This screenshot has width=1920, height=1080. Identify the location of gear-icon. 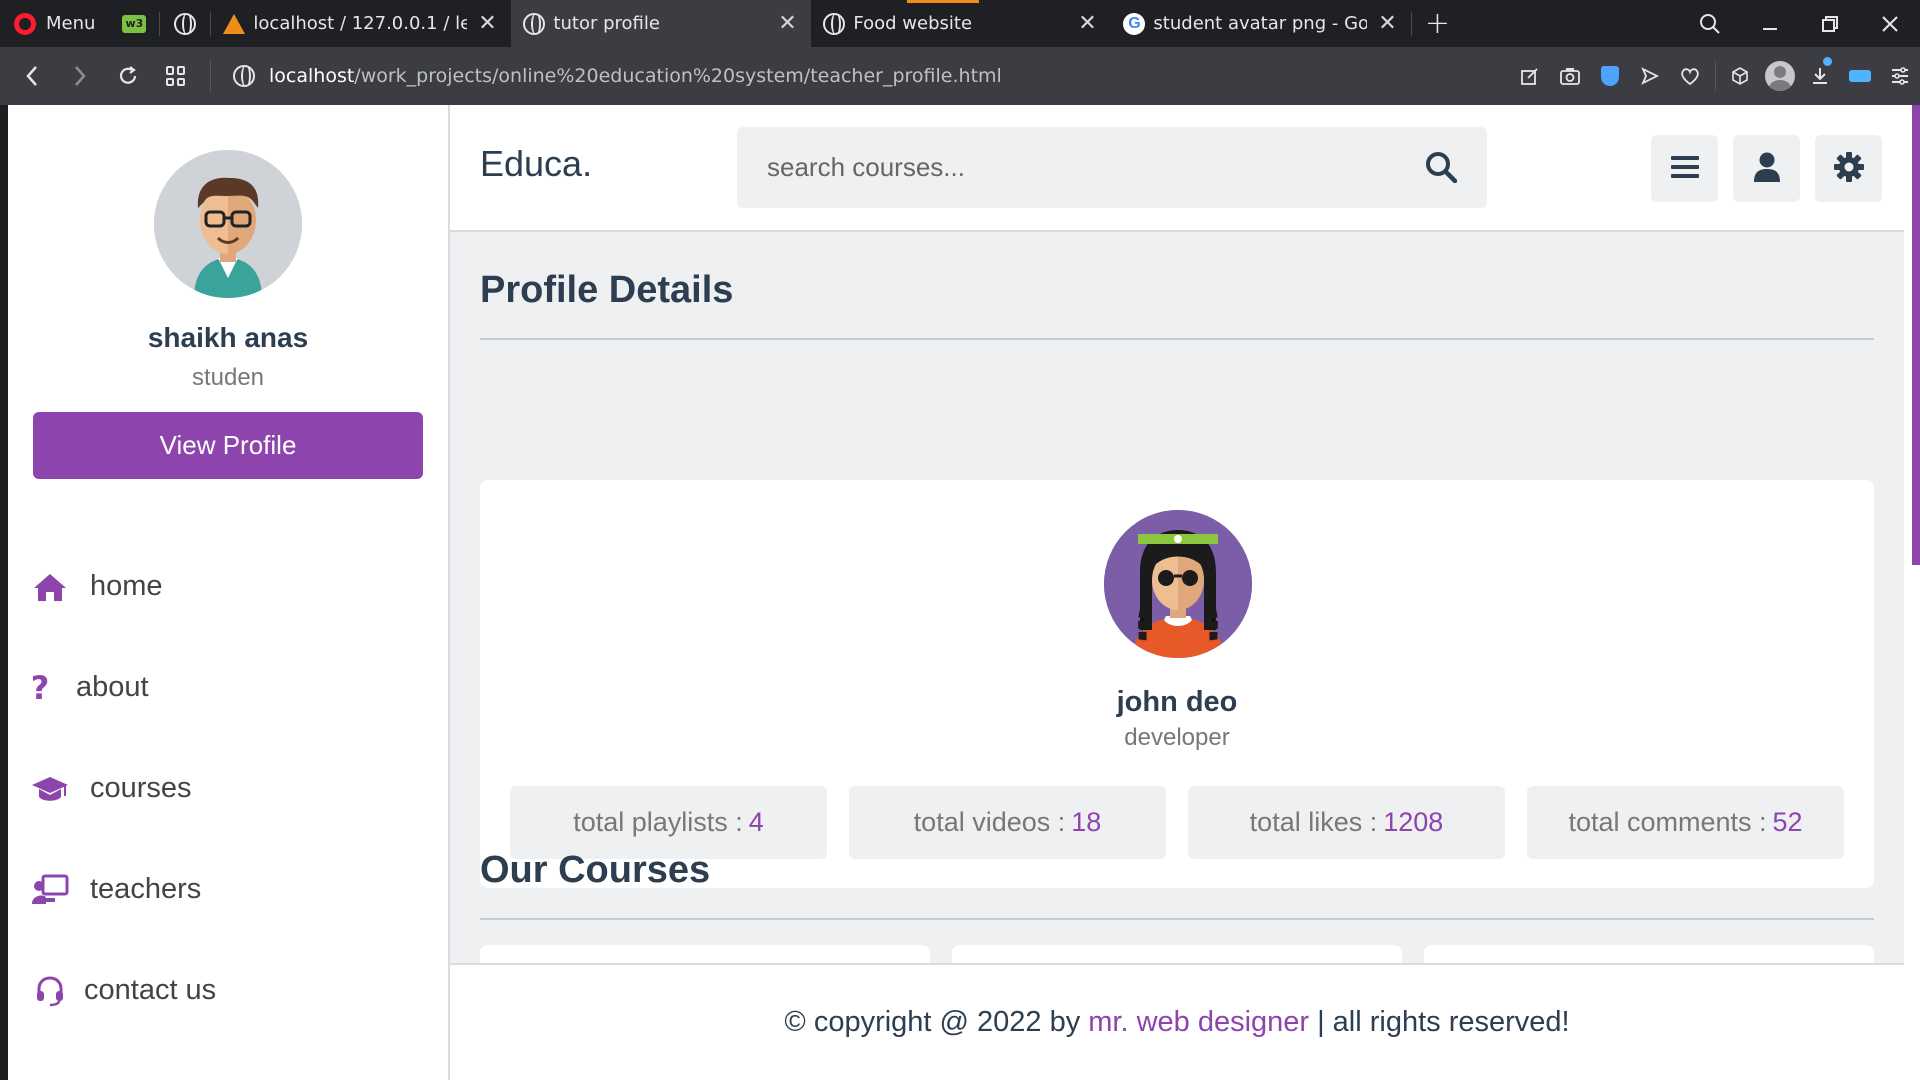
(1849, 169).